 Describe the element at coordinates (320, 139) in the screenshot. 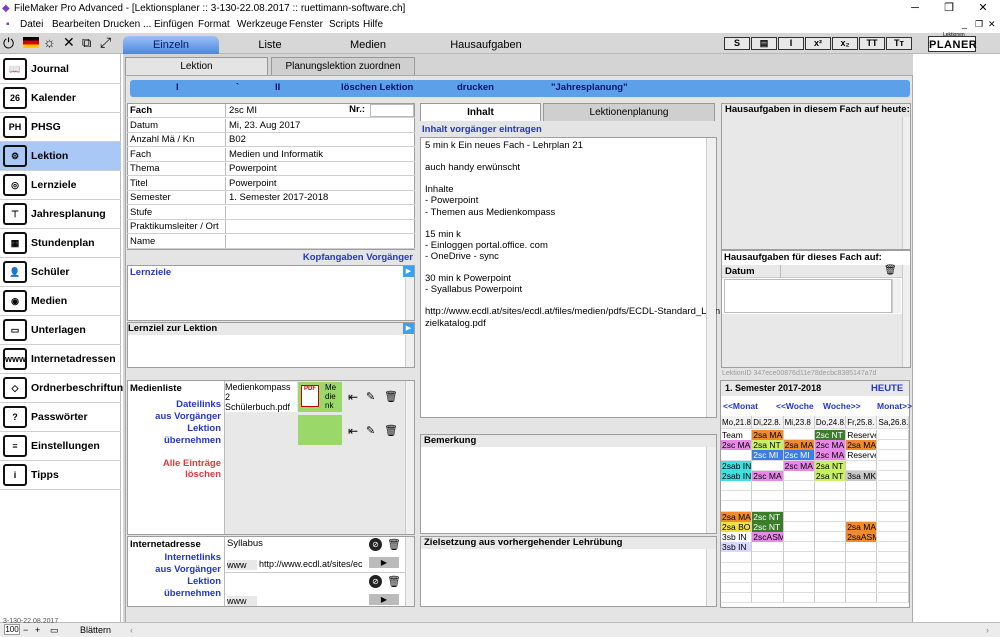

I see `field-value: B02` at that location.